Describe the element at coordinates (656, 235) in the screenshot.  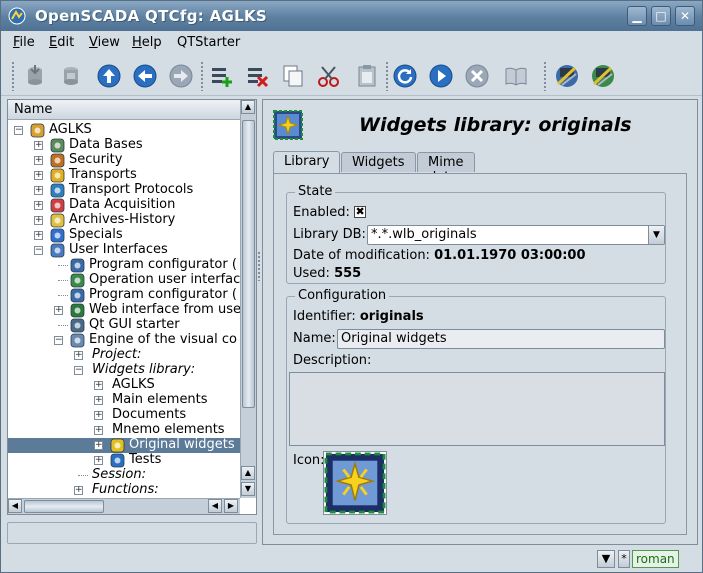
I see `chevron-down-icon: ▼` at that location.